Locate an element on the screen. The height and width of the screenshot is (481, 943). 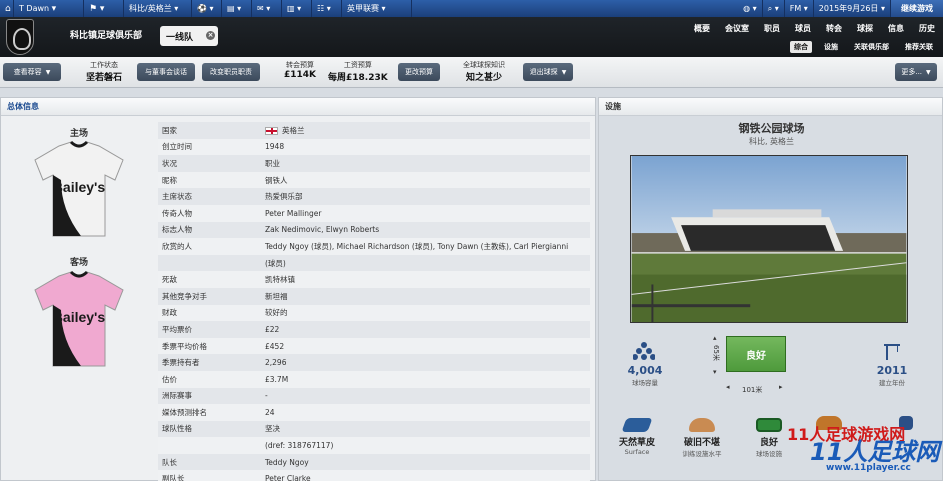
info-key: 标志人物 is located at coordinates (209, 230).